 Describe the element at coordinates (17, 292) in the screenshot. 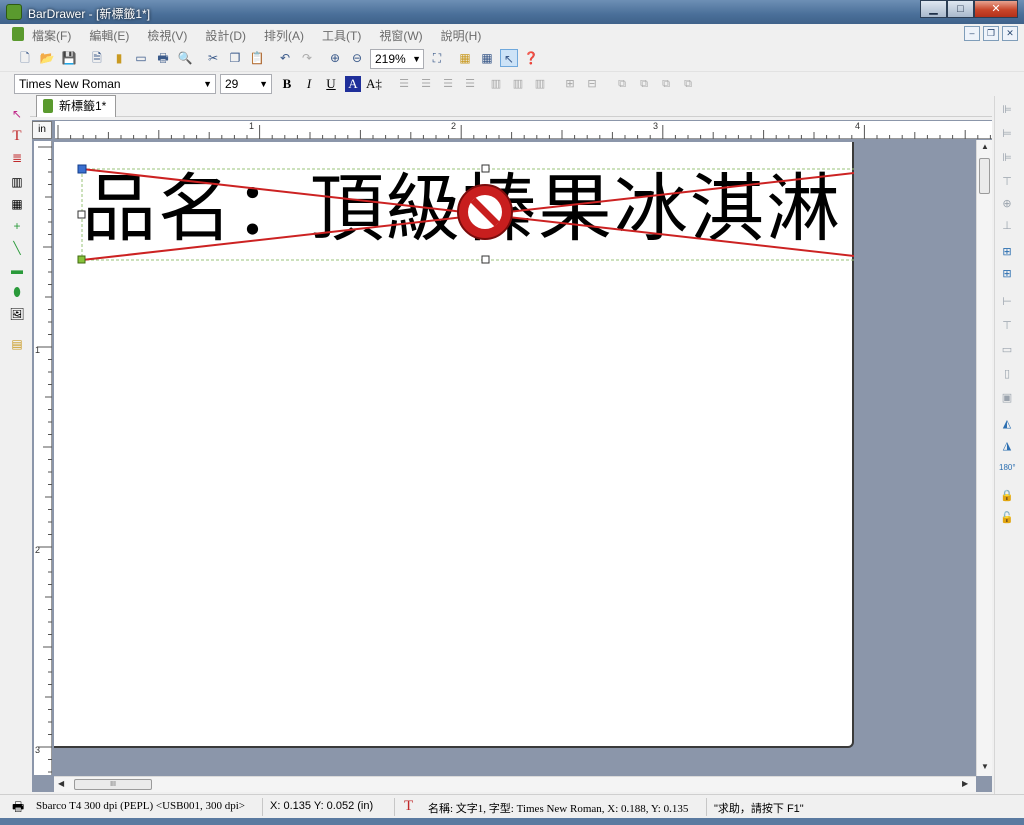

I see `ellipse-tool-icon: ⬮` at that location.